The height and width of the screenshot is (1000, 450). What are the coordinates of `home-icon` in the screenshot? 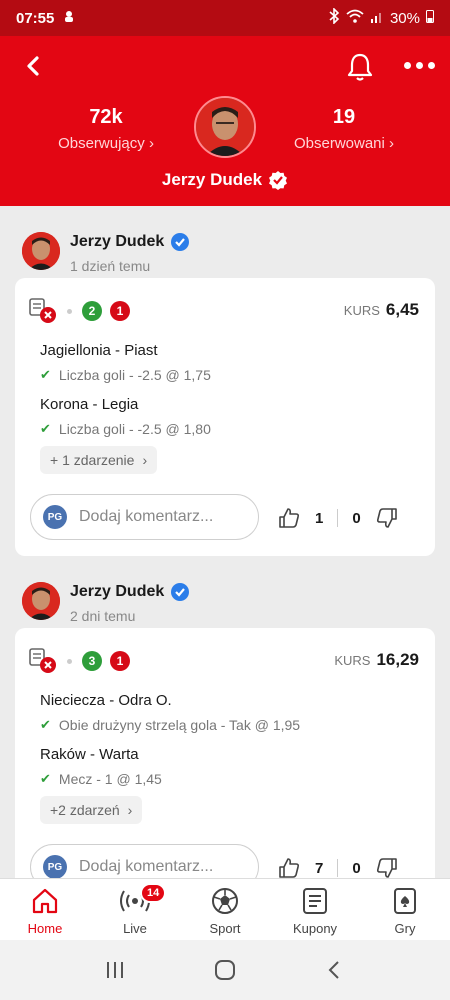 It's located at (45, 901).